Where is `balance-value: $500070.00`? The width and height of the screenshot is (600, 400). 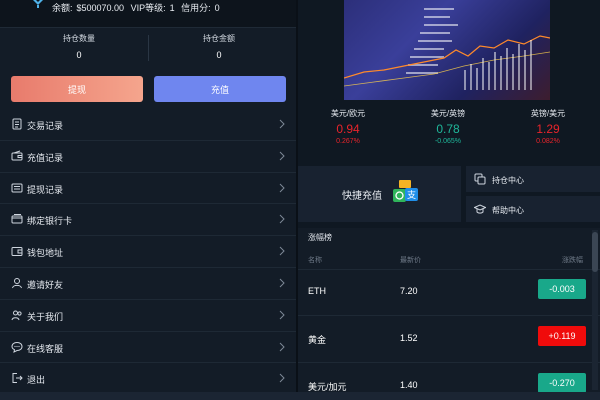
balance-value: $500070.00 is located at coordinates (100, 8).